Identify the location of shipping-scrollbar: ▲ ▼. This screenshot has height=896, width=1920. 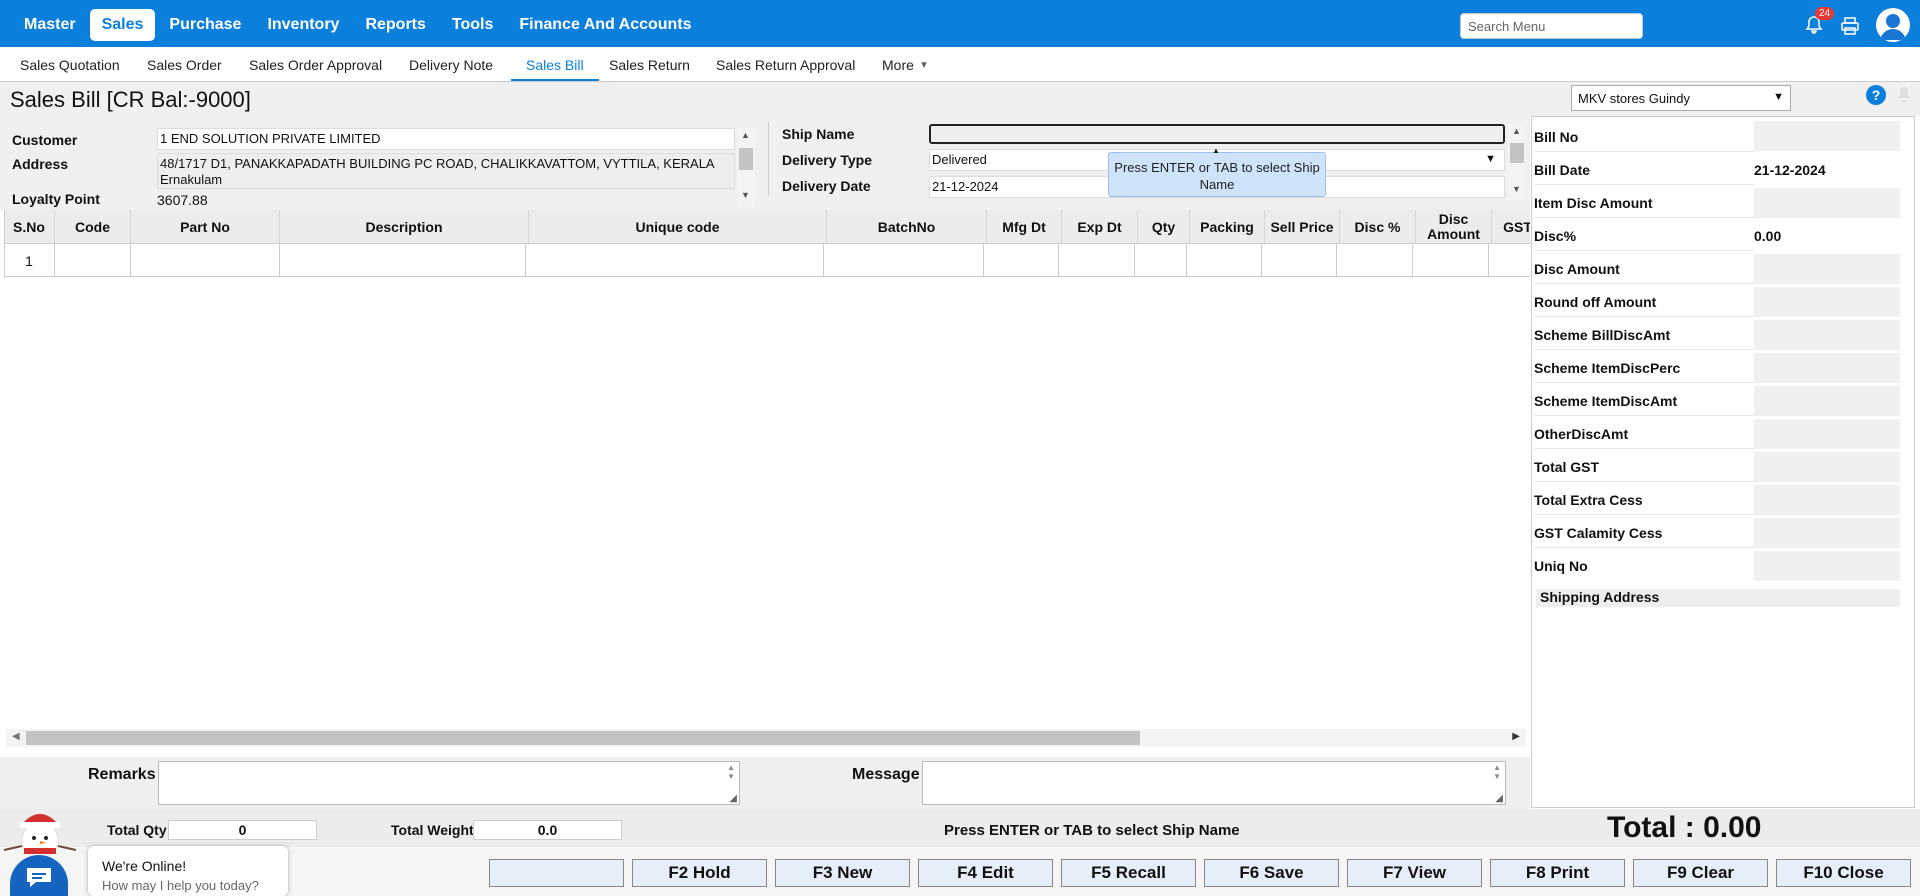
(1517, 162).